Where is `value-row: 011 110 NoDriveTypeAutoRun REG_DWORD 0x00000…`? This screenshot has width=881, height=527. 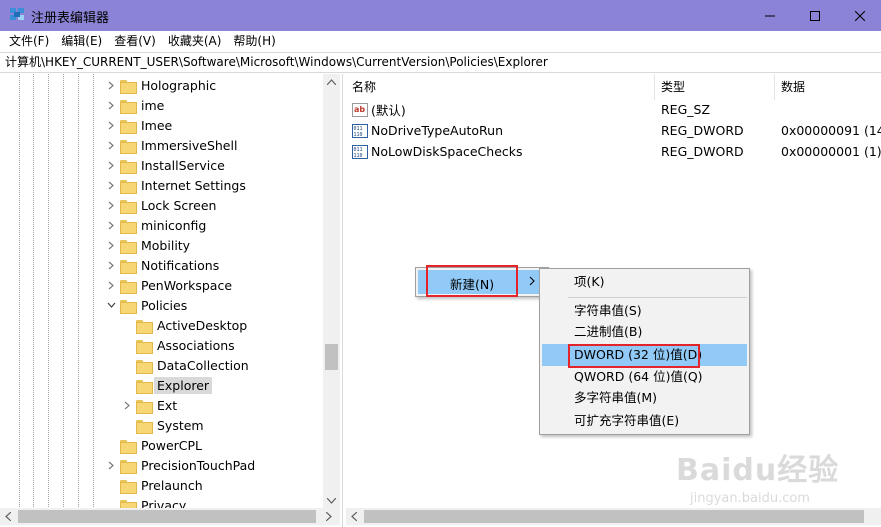
value-row: 011 110 NoDriveTypeAutoRun REG_DWORD 0x00000… is located at coordinates (613, 130).